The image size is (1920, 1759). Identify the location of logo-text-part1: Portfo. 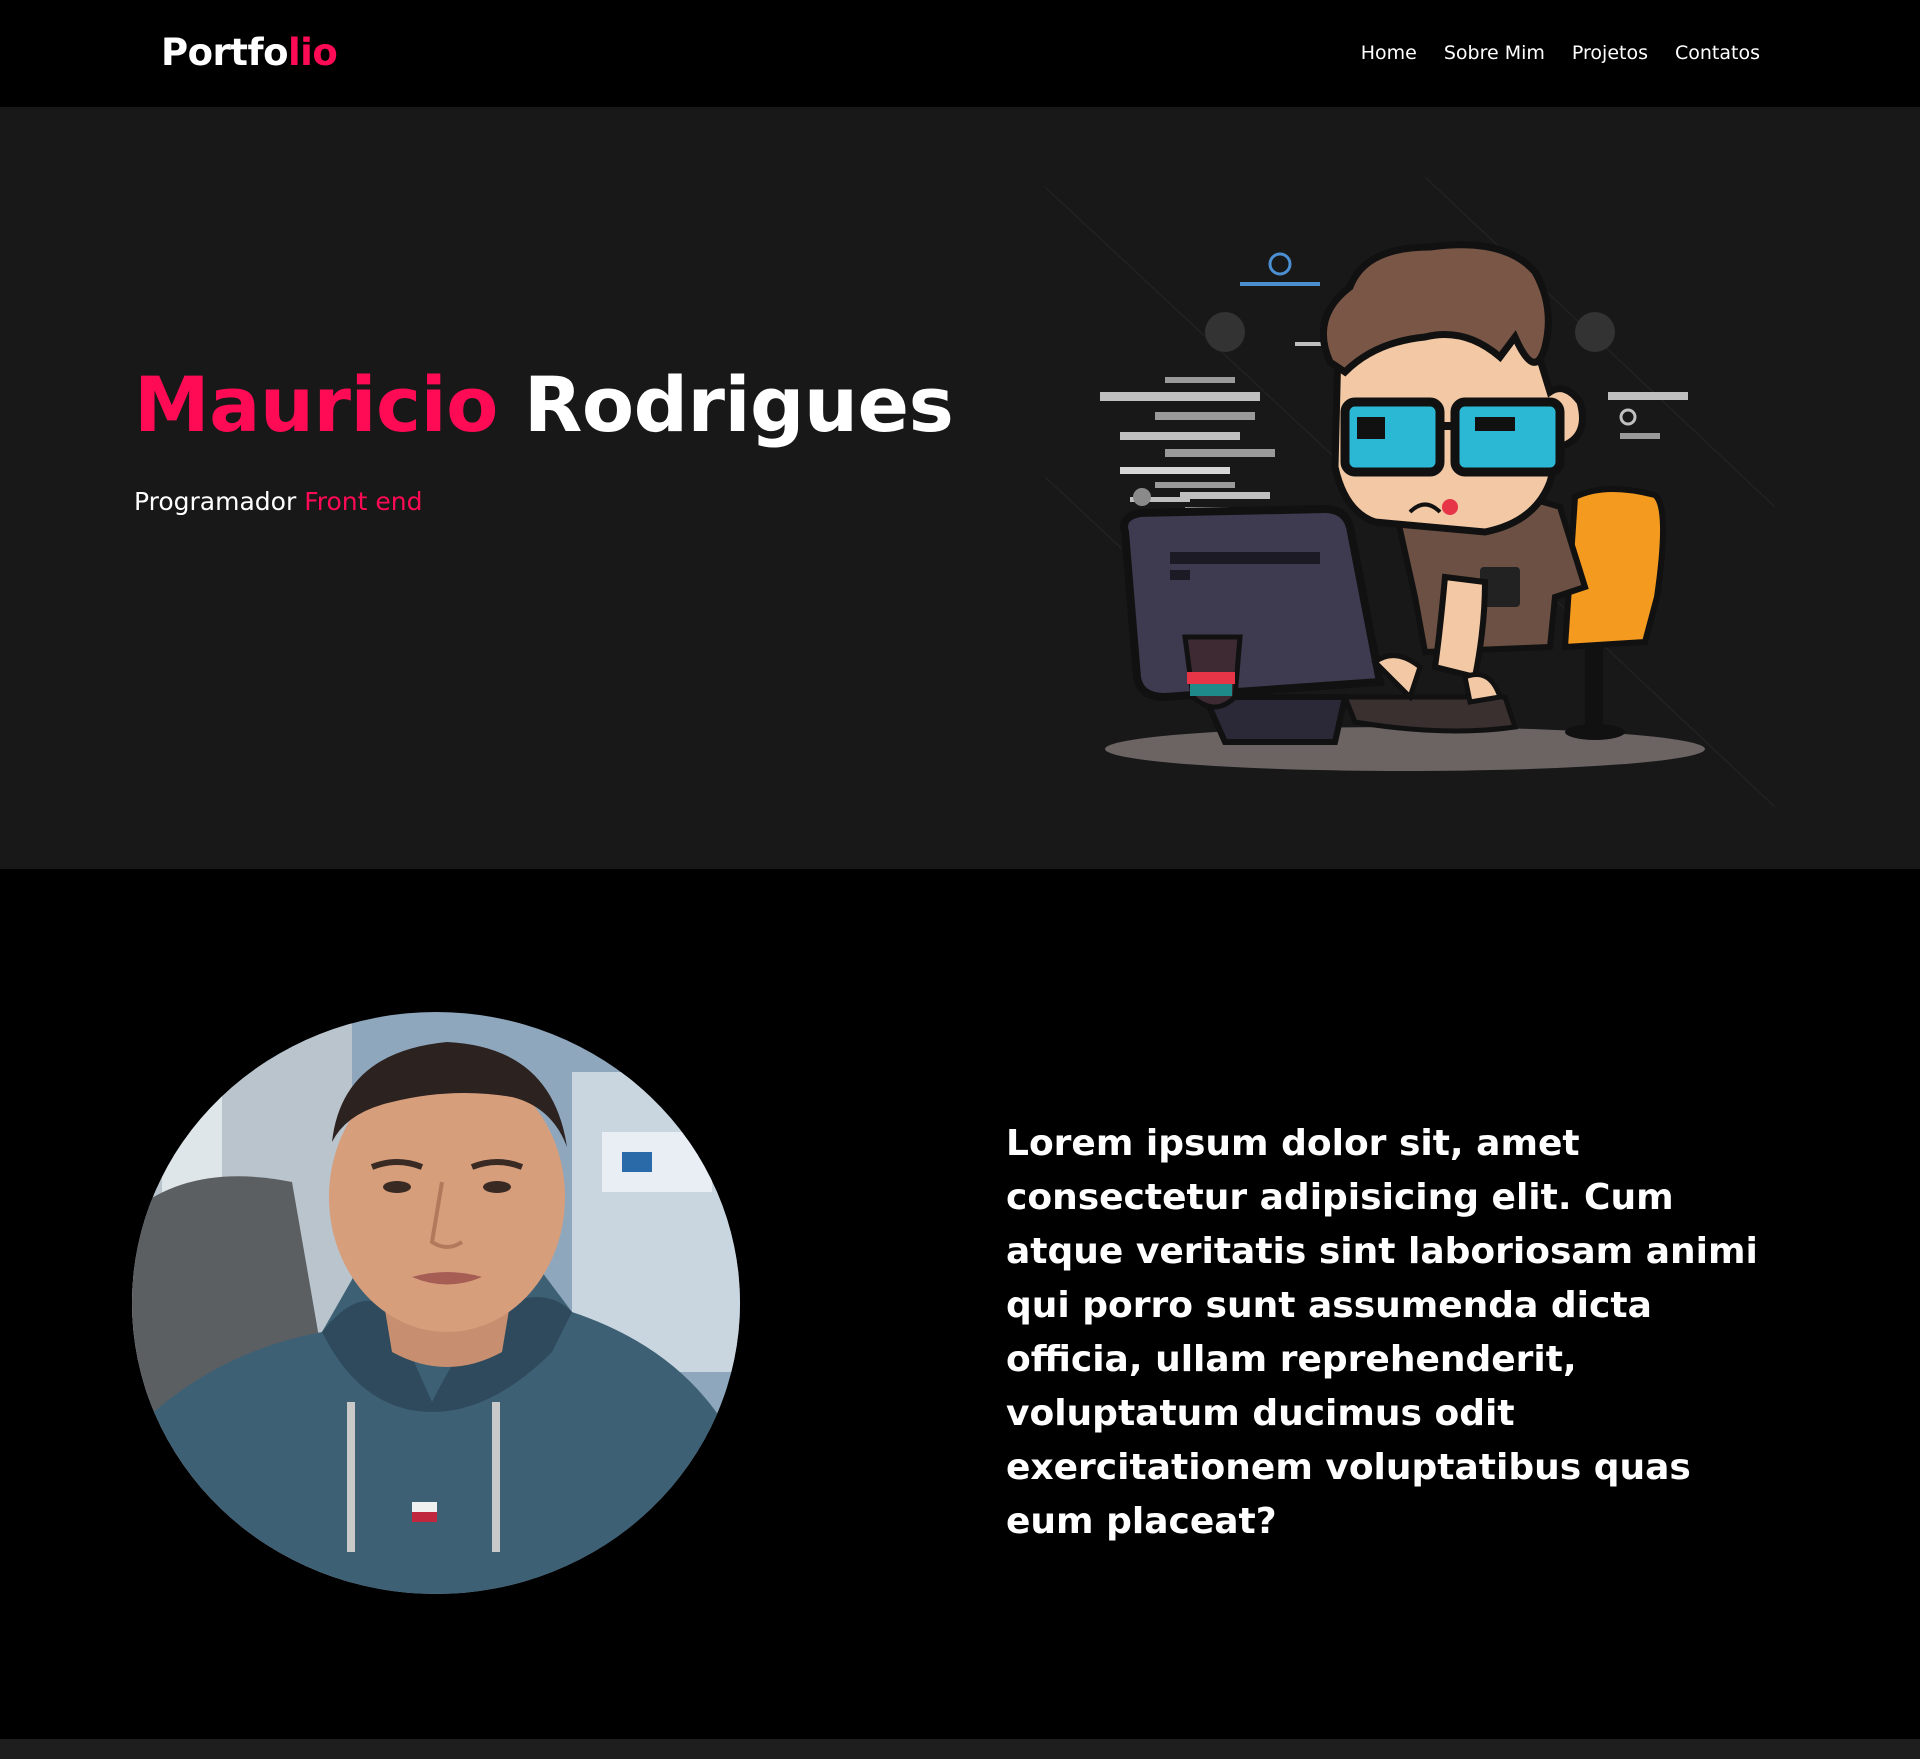
(225, 52).